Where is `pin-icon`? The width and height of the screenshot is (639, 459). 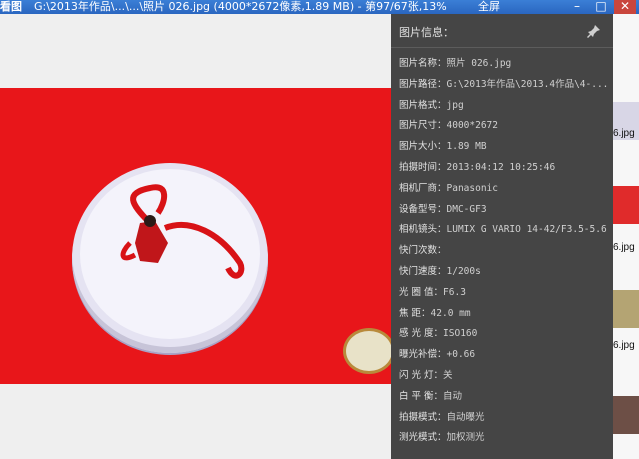 pin-icon is located at coordinates (594, 31).